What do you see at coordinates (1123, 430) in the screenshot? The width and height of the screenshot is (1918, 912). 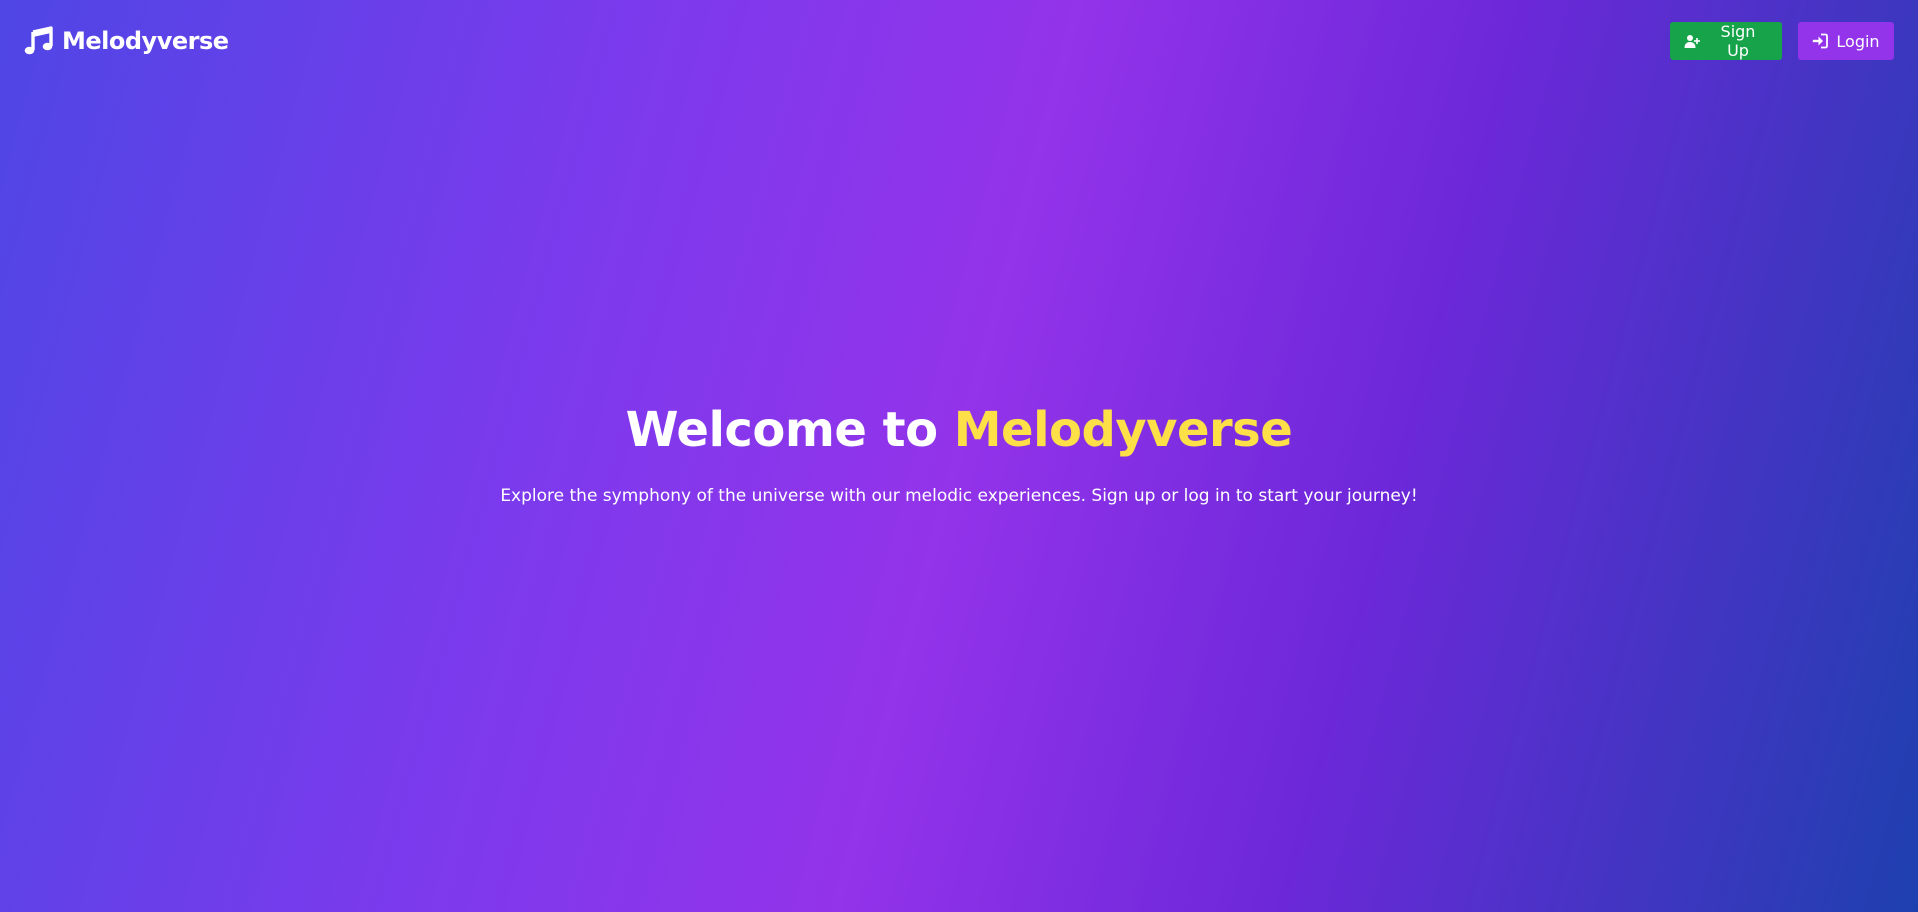 I see `hero-title-accent: Melodyverse` at bounding box center [1123, 430].